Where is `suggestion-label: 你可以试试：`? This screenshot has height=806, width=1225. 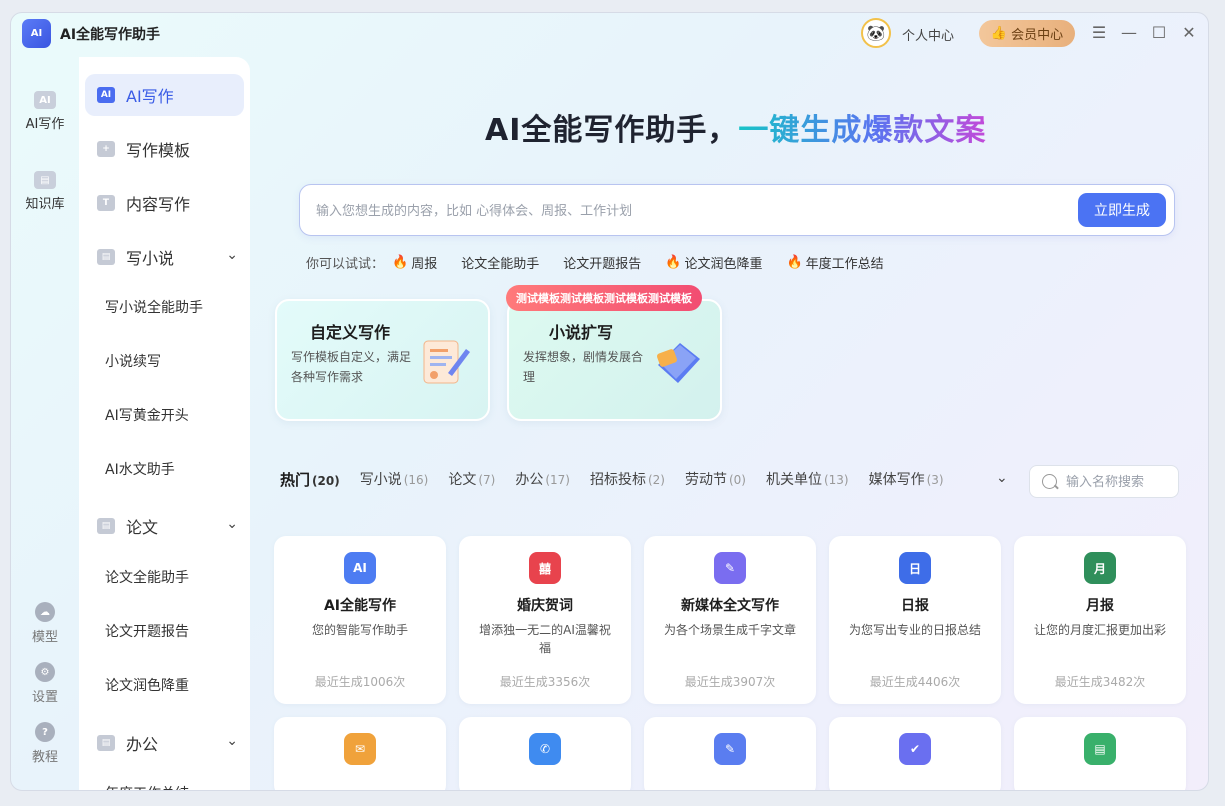
suggestion-label: 你可以试试： is located at coordinates (345, 264).